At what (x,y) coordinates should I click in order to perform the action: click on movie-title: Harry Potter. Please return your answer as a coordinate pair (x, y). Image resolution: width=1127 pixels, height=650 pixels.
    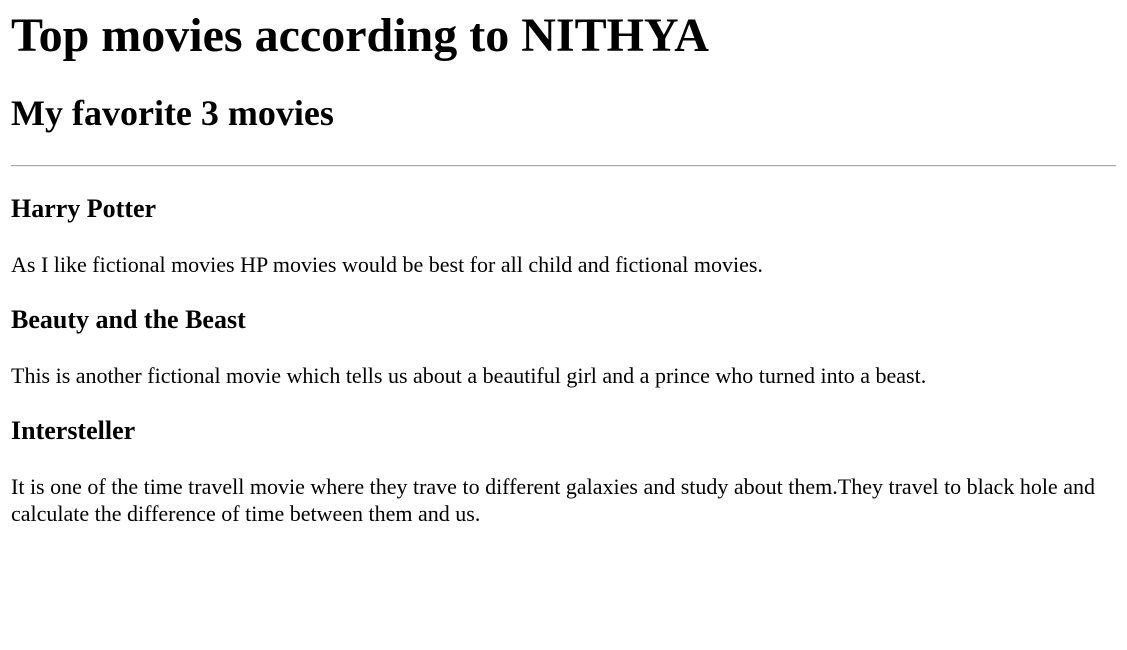
    Looking at the image, I should click on (84, 208).